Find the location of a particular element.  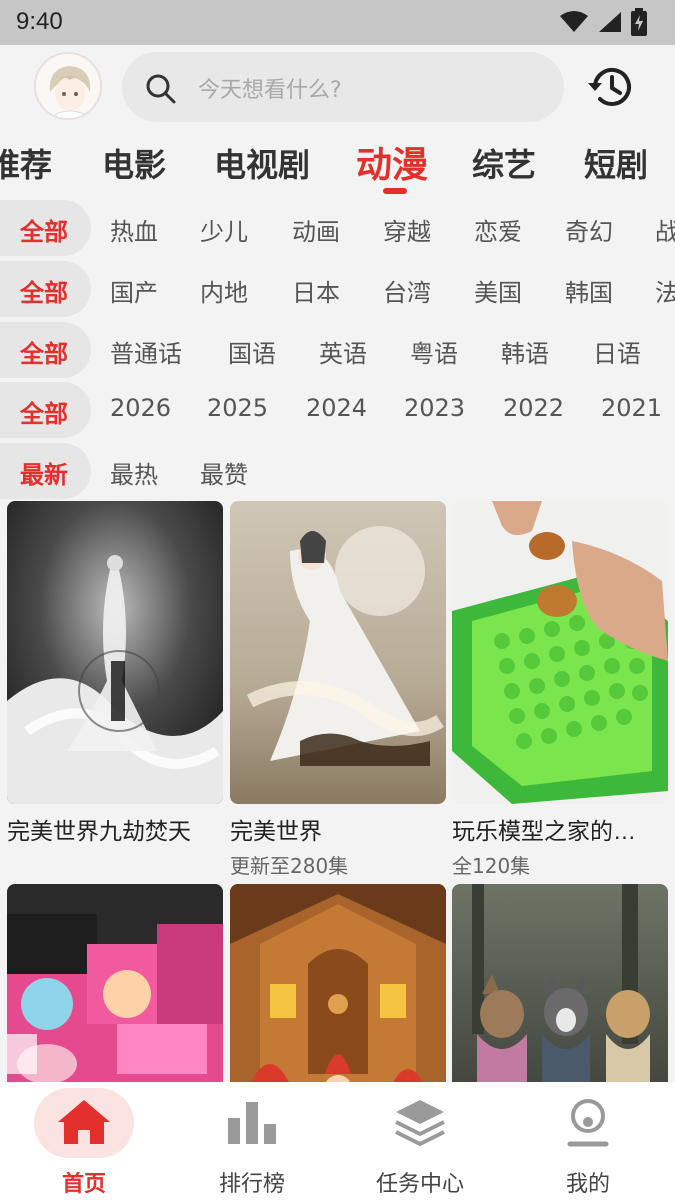

filter-chip: 2022 is located at coordinates (533, 408).